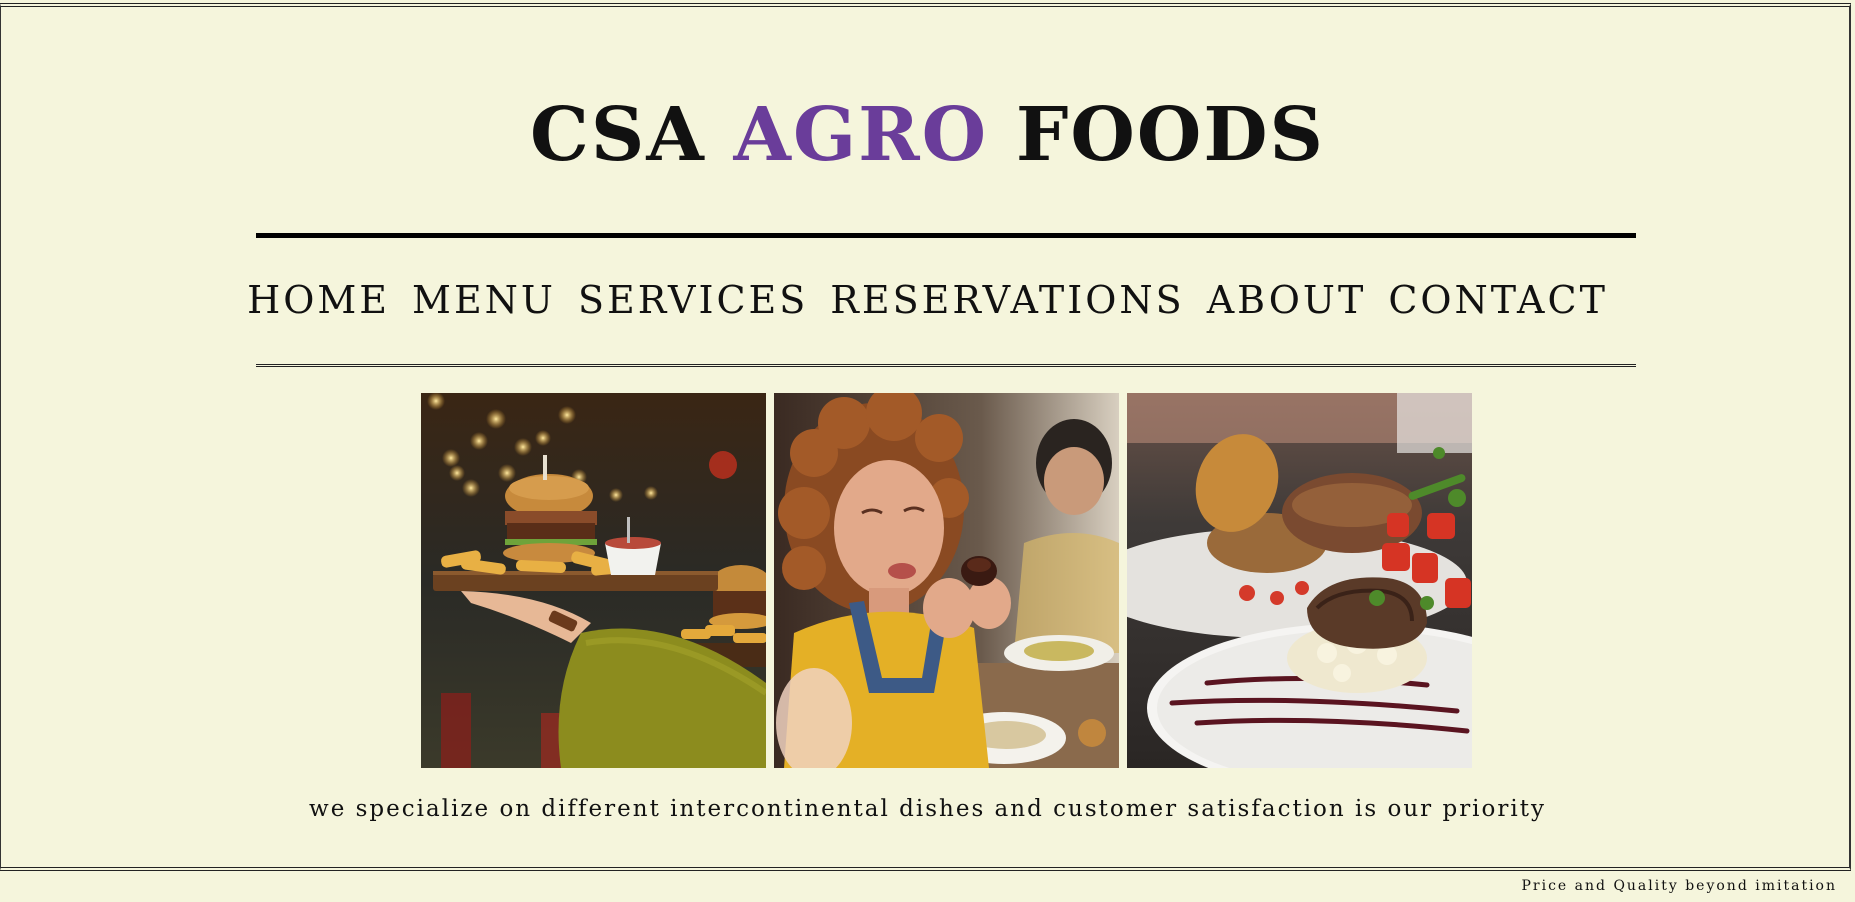  Describe the element at coordinates (484, 300) in the screenshot. I see `nav-menu: MENU` at that location.